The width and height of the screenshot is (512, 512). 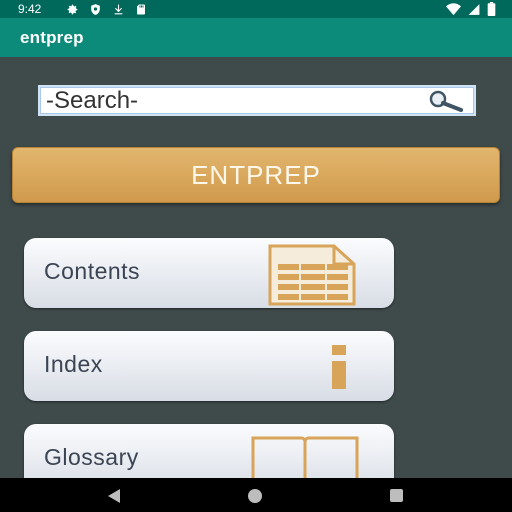 I want to click on info-icon, so click(x=339, y=367).